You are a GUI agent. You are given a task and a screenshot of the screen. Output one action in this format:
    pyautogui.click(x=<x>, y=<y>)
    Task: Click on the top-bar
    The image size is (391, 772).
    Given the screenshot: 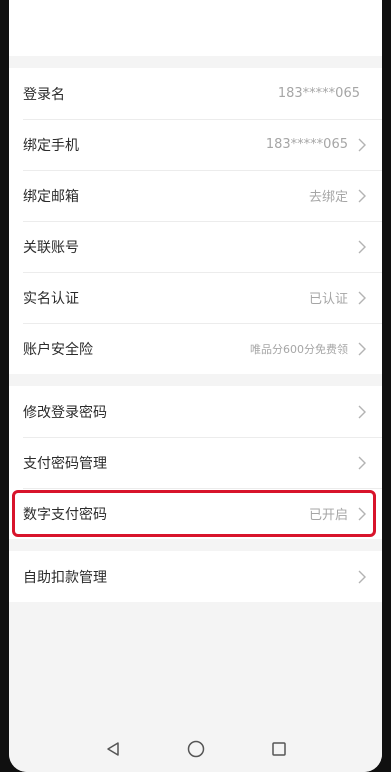 What is the action you would take?
    pyautogui.click(x=195, y=28)
    